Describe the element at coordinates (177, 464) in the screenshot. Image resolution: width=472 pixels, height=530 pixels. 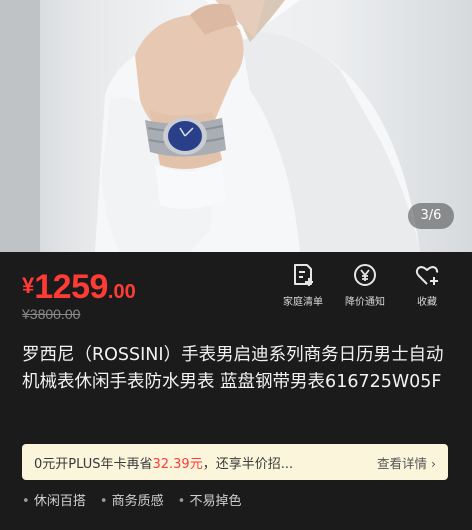
I see `promo-amount: 32.39元` at that location.